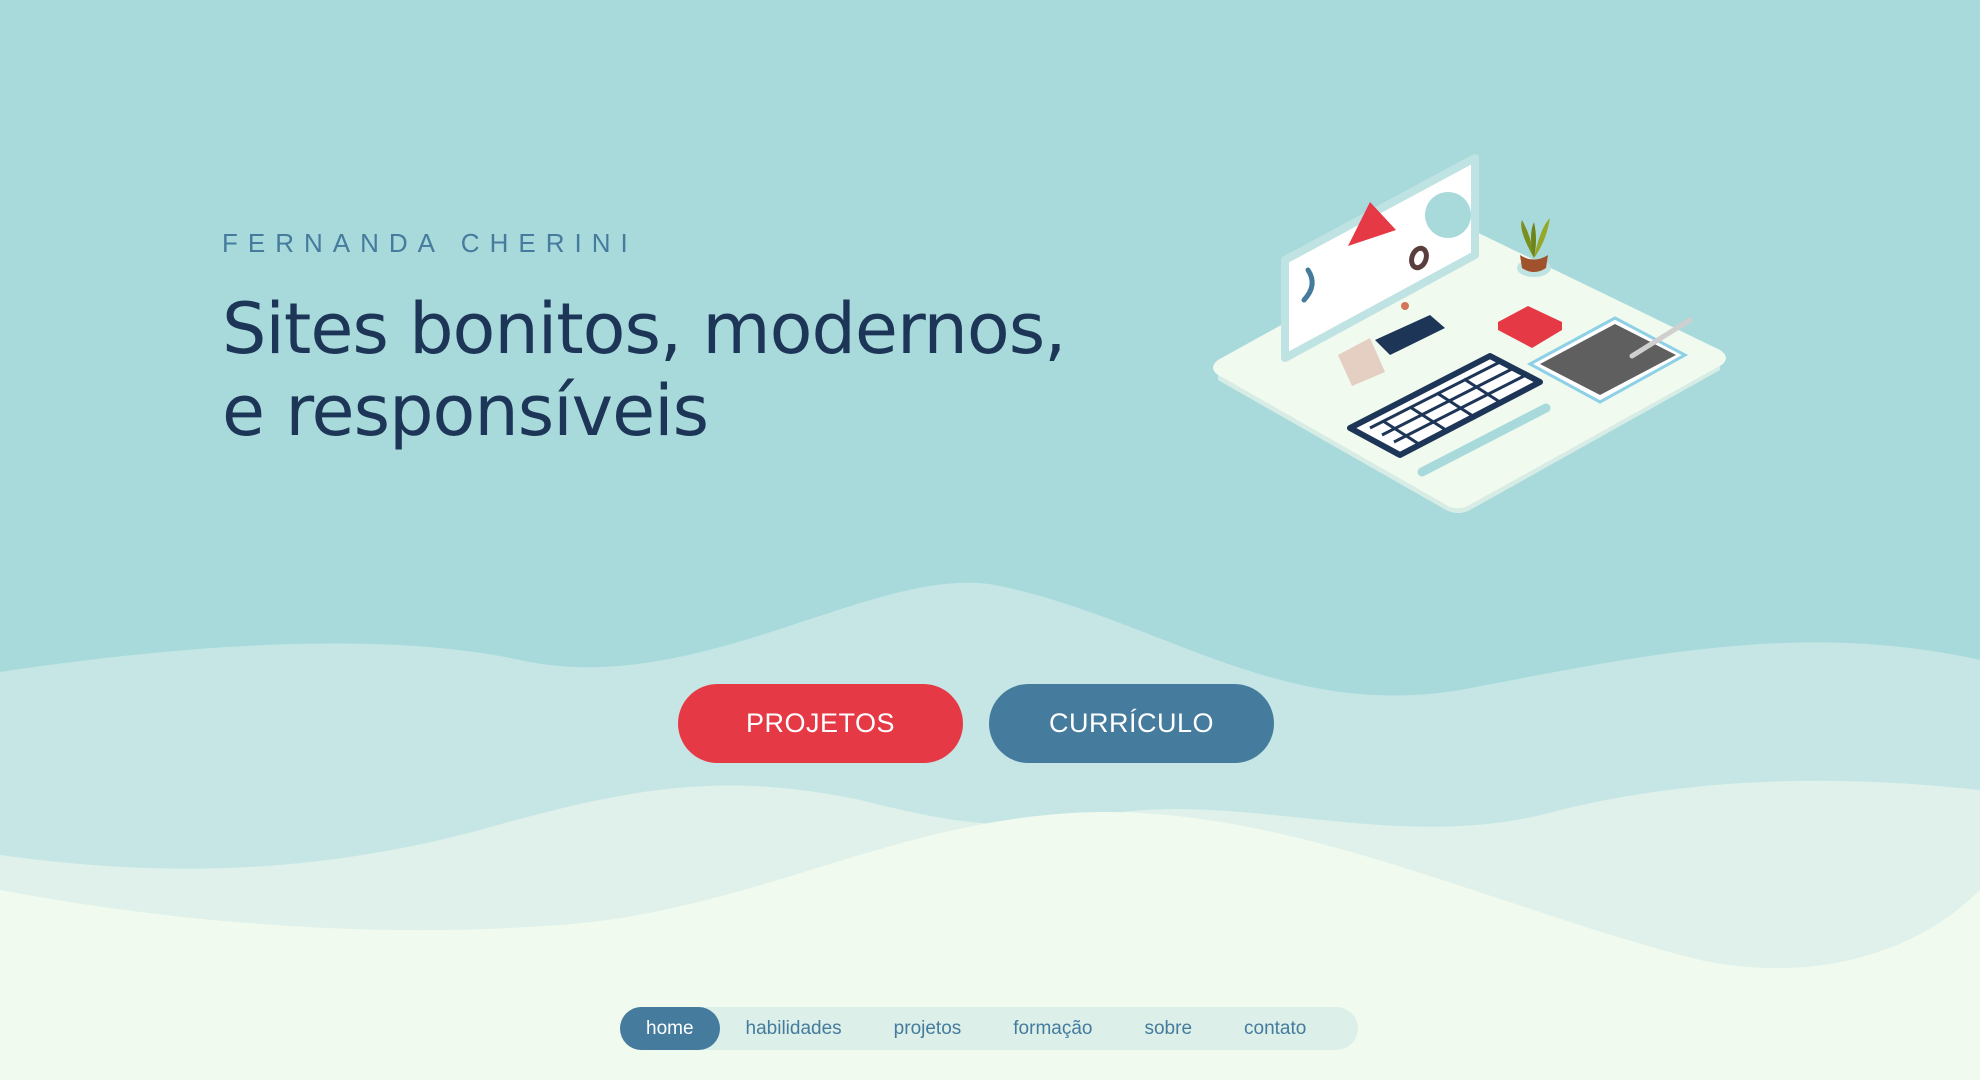 The height and width of the screenshot is (1080, 1980). What do you see at coordinates (1469, 333) in the screenshot?
I see `workspace-illustration` at bounding box center [1469, 333].